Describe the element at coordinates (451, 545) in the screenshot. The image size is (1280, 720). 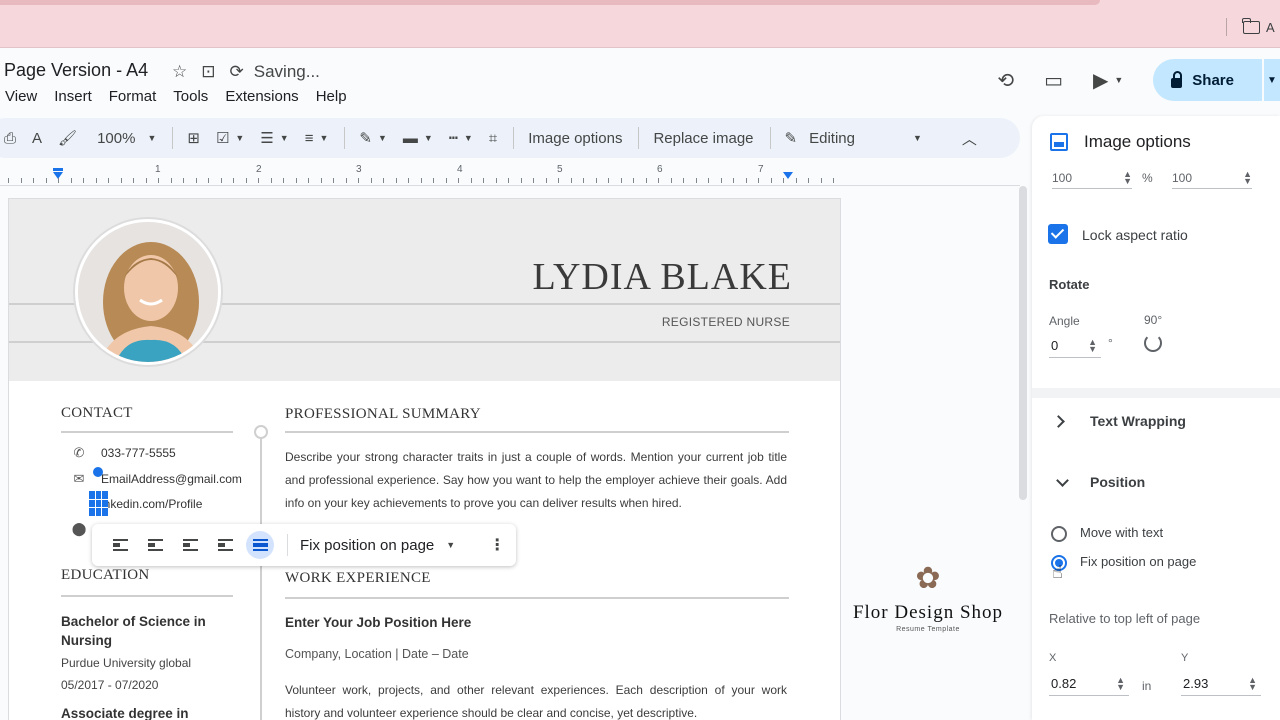
I see `chevron-down-icon: ▼` at that location.